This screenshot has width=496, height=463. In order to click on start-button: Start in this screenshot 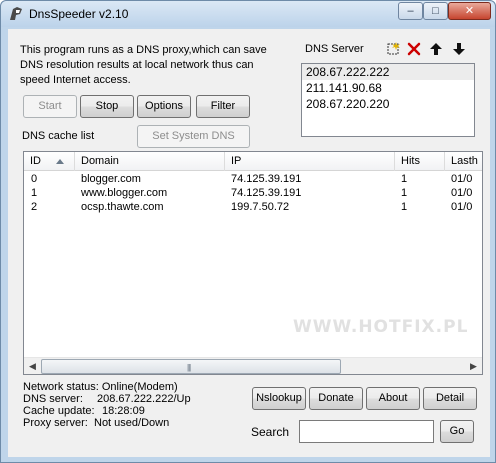, I will do `click(50, 106)`.